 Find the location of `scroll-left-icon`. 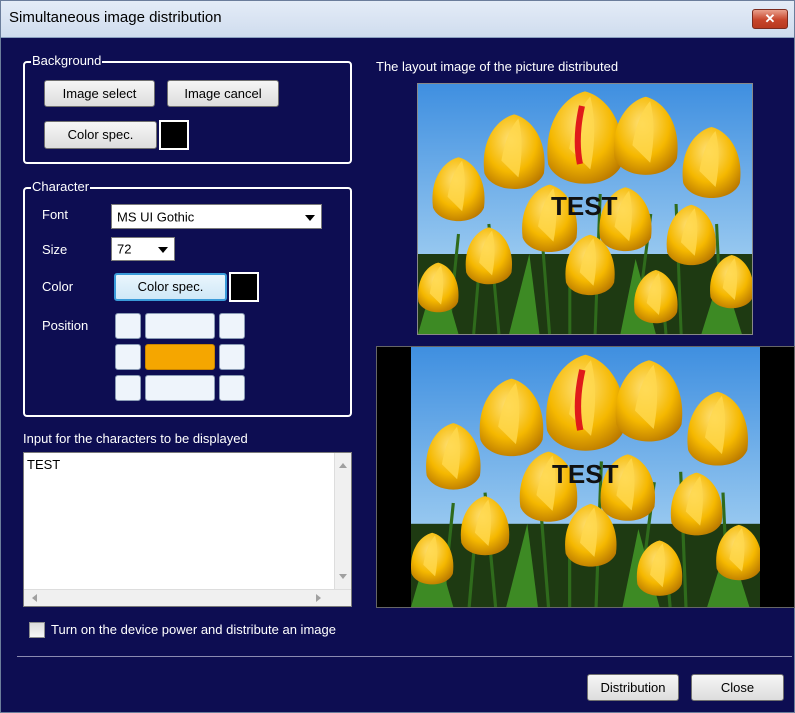

scroll-left-icon is located at coordinates (34, 598).